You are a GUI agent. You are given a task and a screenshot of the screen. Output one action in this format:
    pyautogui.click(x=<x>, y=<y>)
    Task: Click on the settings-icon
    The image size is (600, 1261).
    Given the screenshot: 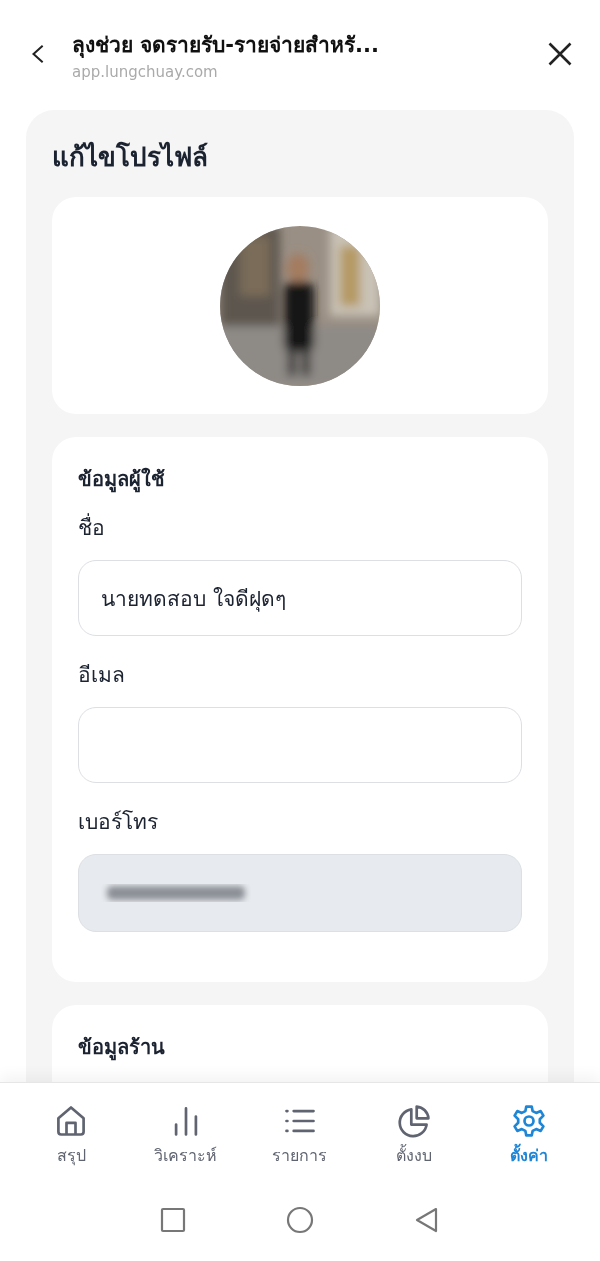 What is the action you would take?
    pyautogui.click(x=528, y=1121)
    